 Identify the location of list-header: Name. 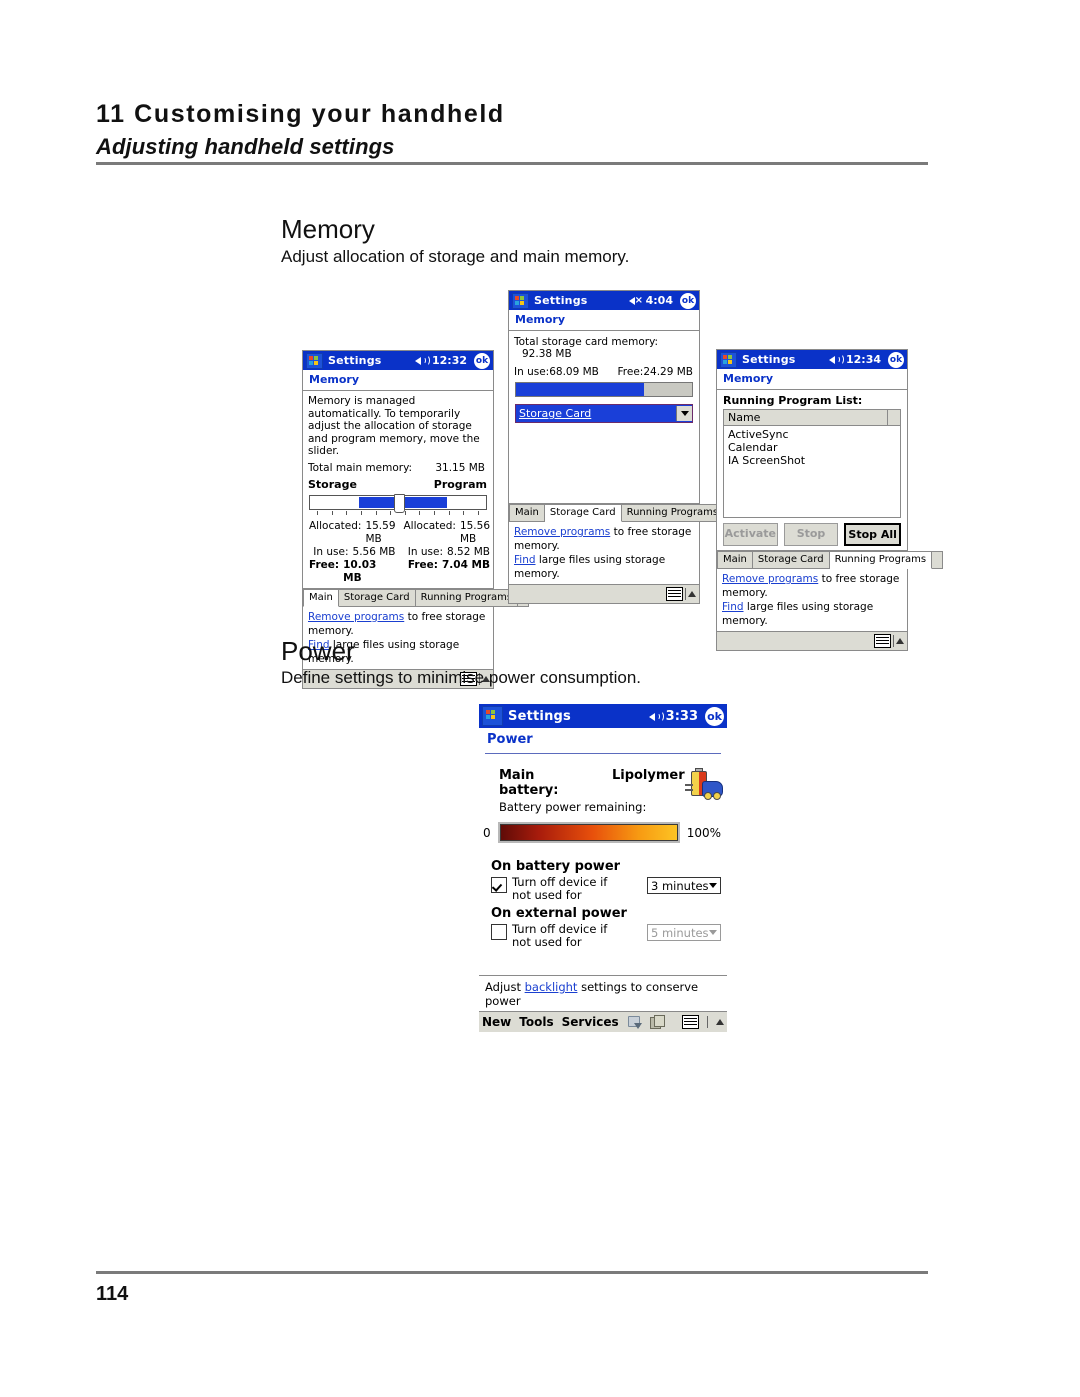
(812, 418).